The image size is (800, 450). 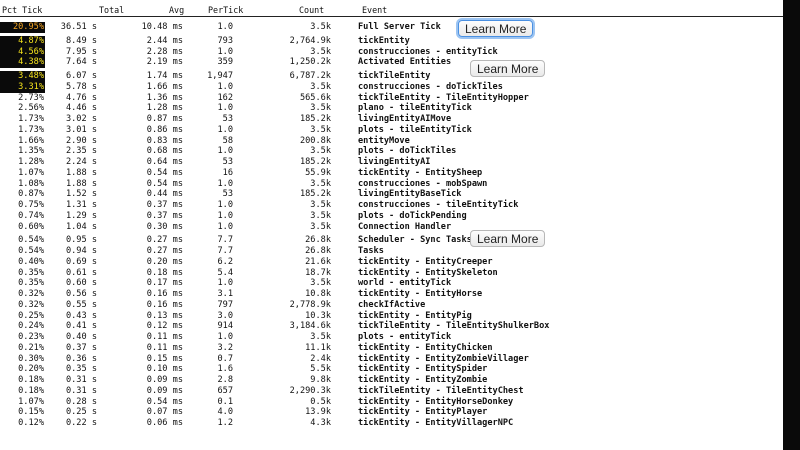 What do you see at coordinates (22, 76) in the screenshot?
I see `cell-pct: 3.48%` at bounding box center [22, 76].